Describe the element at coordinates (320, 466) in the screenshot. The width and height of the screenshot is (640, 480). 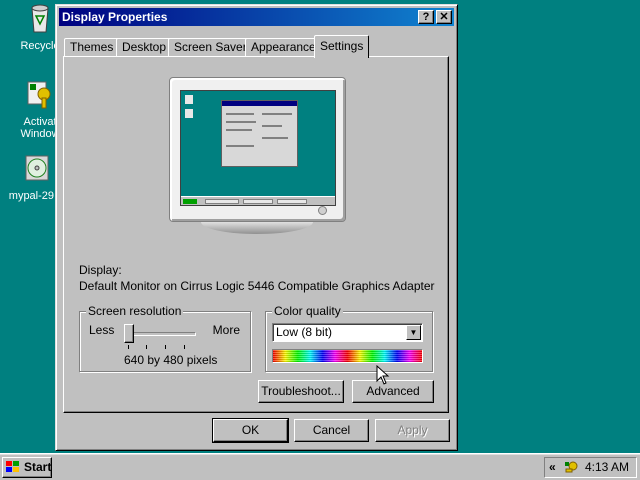
I see `taskbar: Start « 4:13 AM` at that location.